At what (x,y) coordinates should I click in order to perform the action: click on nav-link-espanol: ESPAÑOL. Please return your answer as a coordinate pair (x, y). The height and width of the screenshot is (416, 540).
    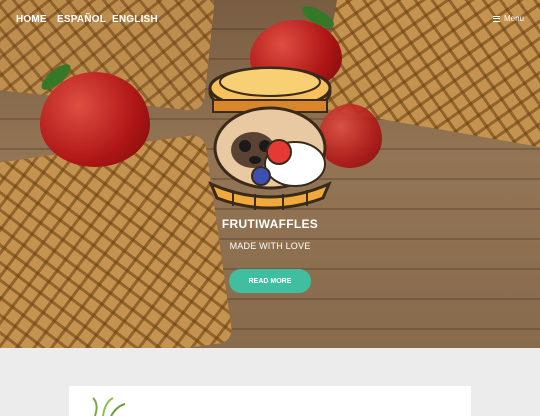
    Looking at the image, I should click on (81, 19).